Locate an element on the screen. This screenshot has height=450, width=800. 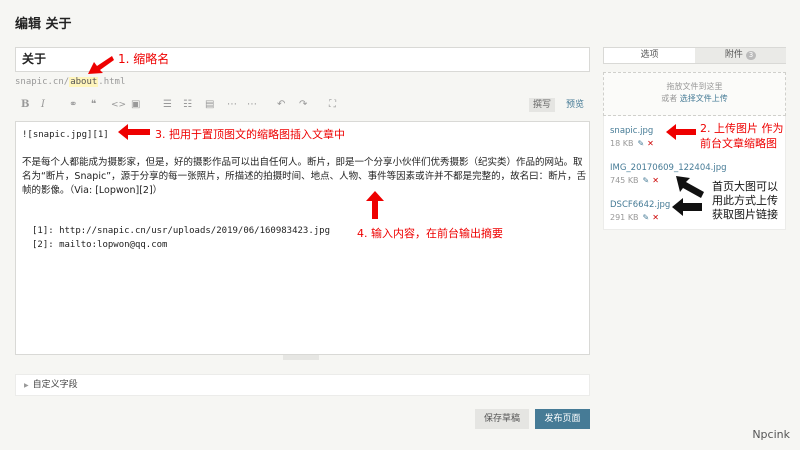
horizontal-rule-button: ⋯ is located at coordinates (232, 105).